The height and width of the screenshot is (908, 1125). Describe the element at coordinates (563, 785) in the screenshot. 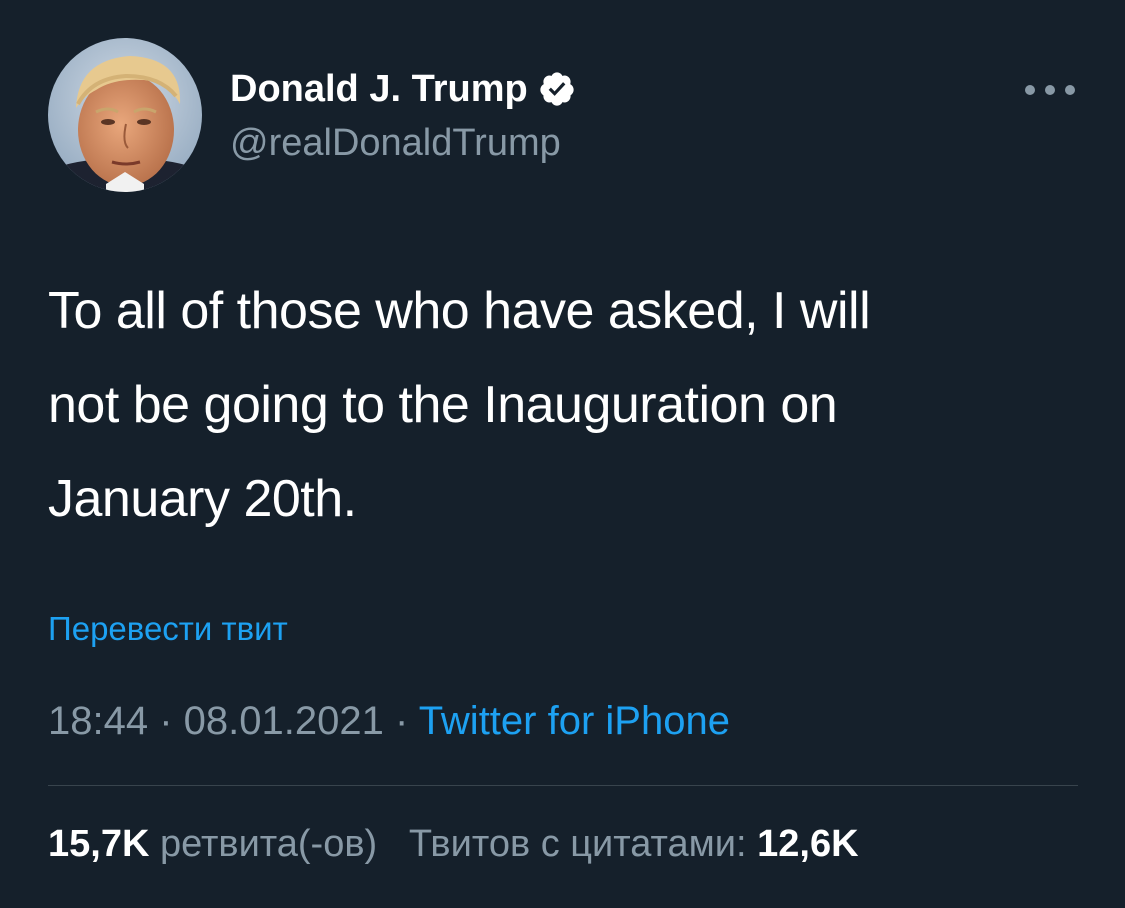

I see `divider` at that location.